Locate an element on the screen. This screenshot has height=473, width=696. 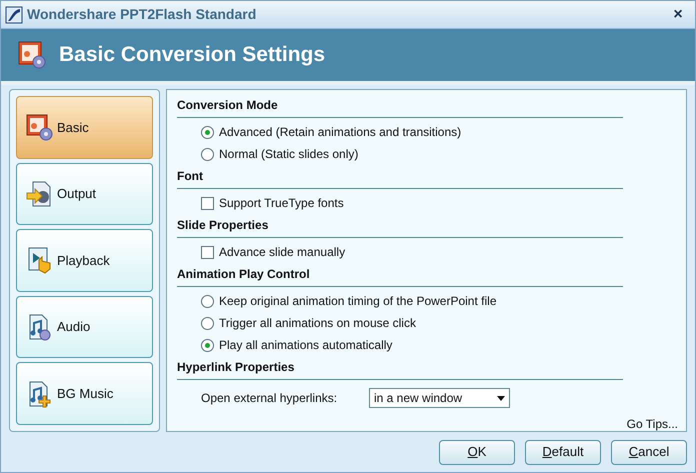
sidebar-item: Audio is located at coordinates (84, 327).